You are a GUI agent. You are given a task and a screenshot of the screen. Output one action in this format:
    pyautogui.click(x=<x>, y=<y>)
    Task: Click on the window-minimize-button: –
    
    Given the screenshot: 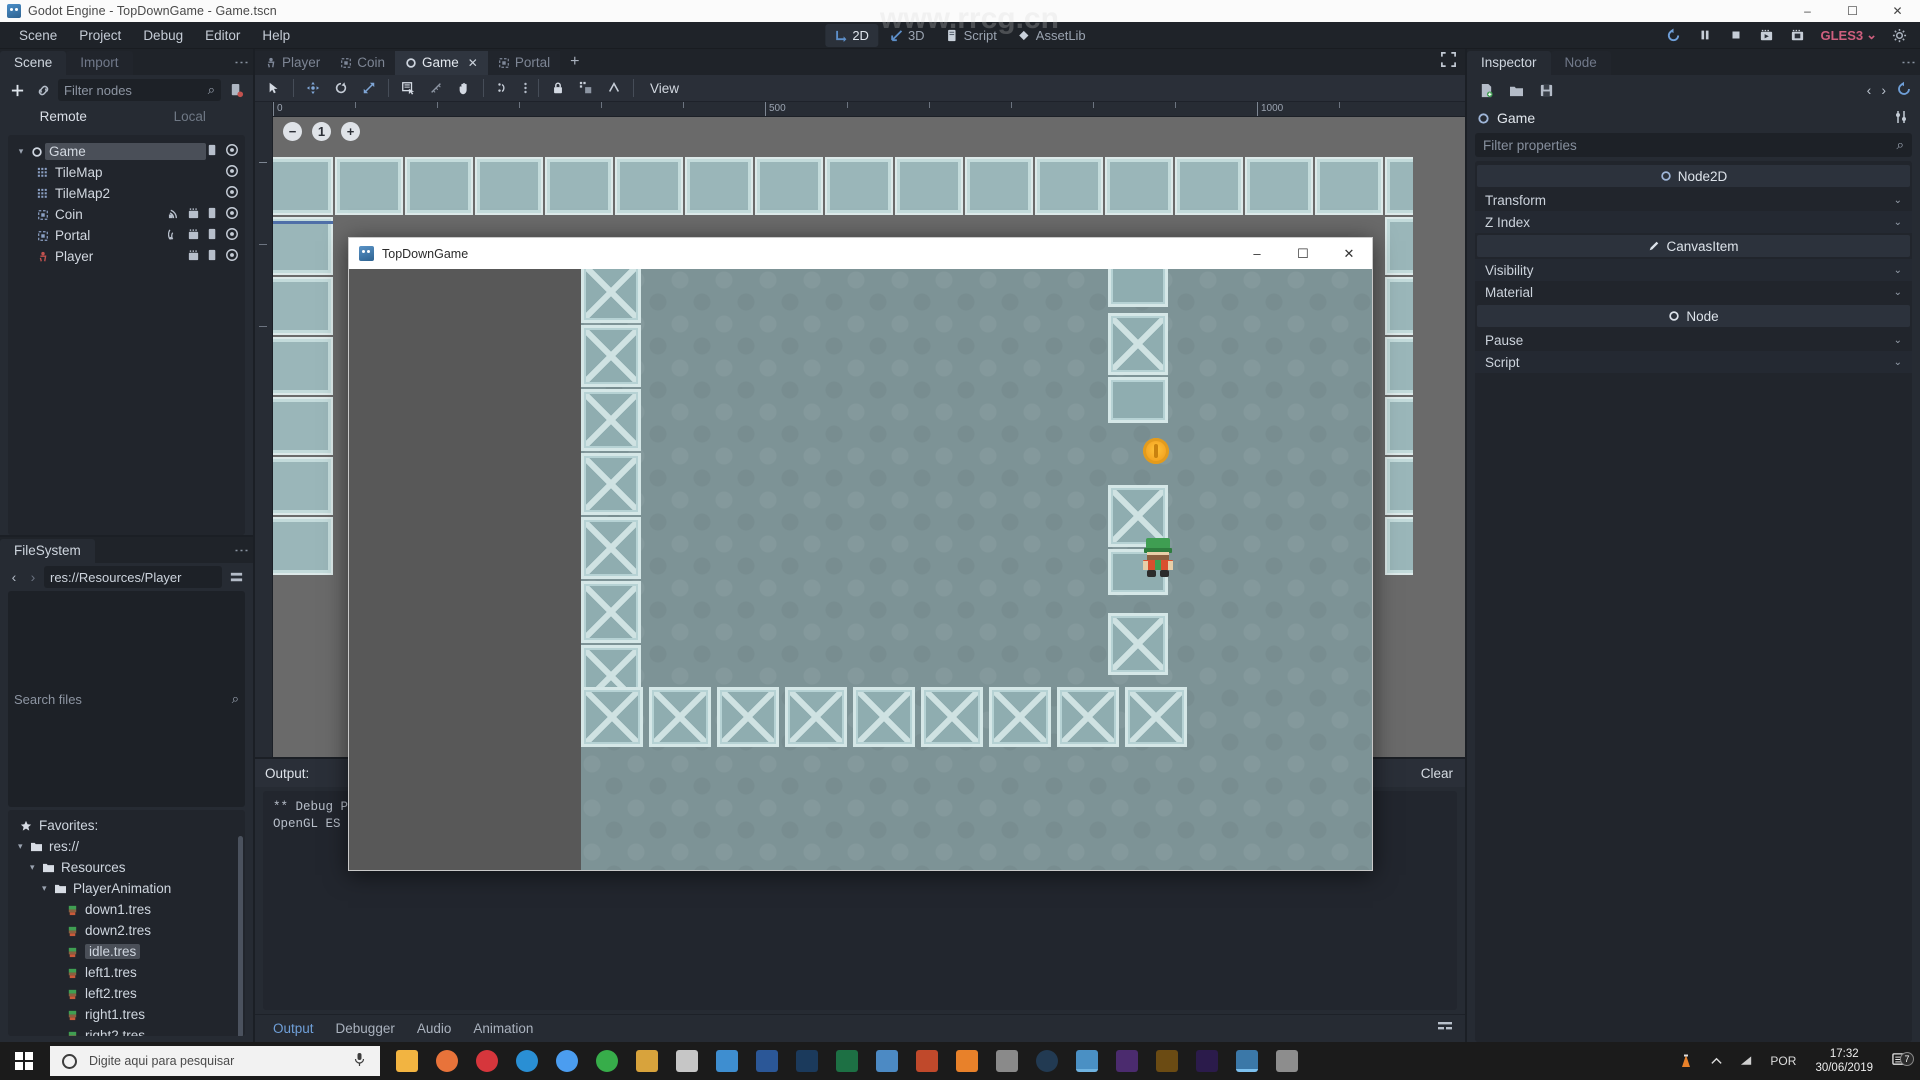 What is the action you would take?
    pyautogui.click(x=1807, y=11)
    